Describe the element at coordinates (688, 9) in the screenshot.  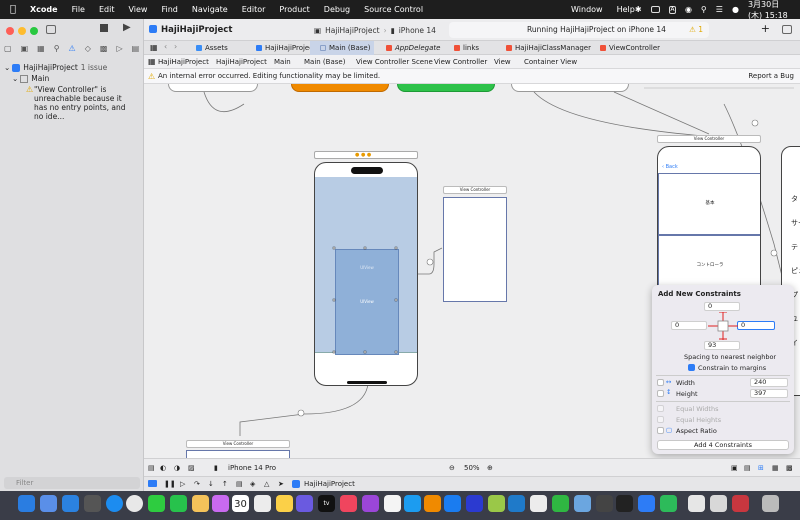
I see `wifi-icon: ◉` at that location.